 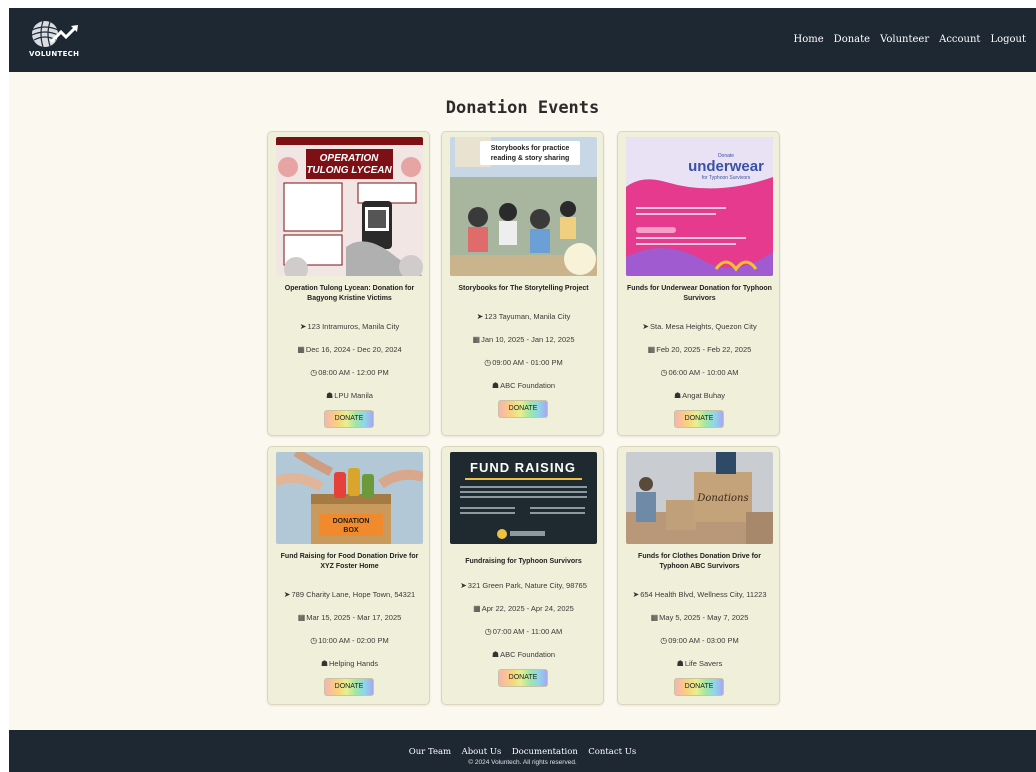 I want to click on event-location: ➤123 Intramuros, Manila City, so click(x=349, y=326).